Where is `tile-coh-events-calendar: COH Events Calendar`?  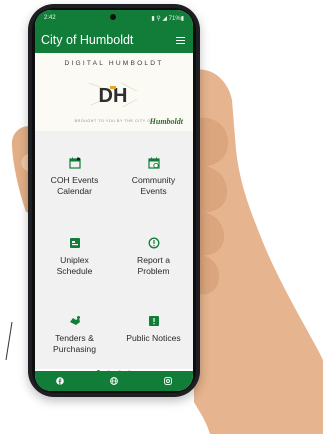
tile-coh-events-calendar: COH Events Calendar is located at coordinates (74, 177).